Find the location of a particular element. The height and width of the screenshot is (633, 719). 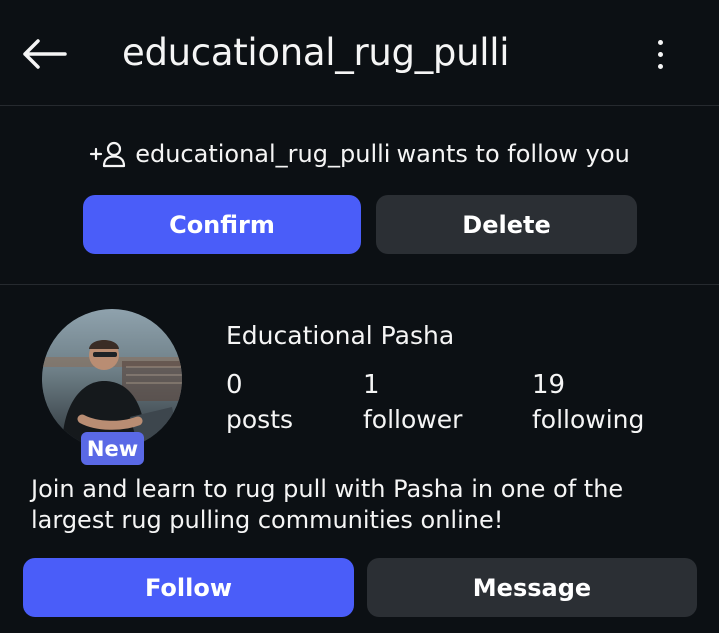

following-stat: 19 following is located at coordinates (588, 403).